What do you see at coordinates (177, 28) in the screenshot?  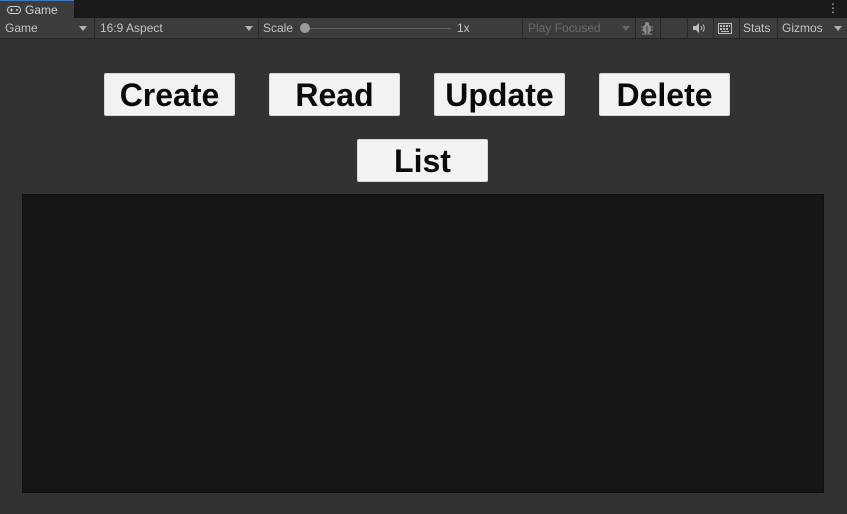 I see `aspect-dropdown: 16:9 Aspect` at bounding box center [177, 28].